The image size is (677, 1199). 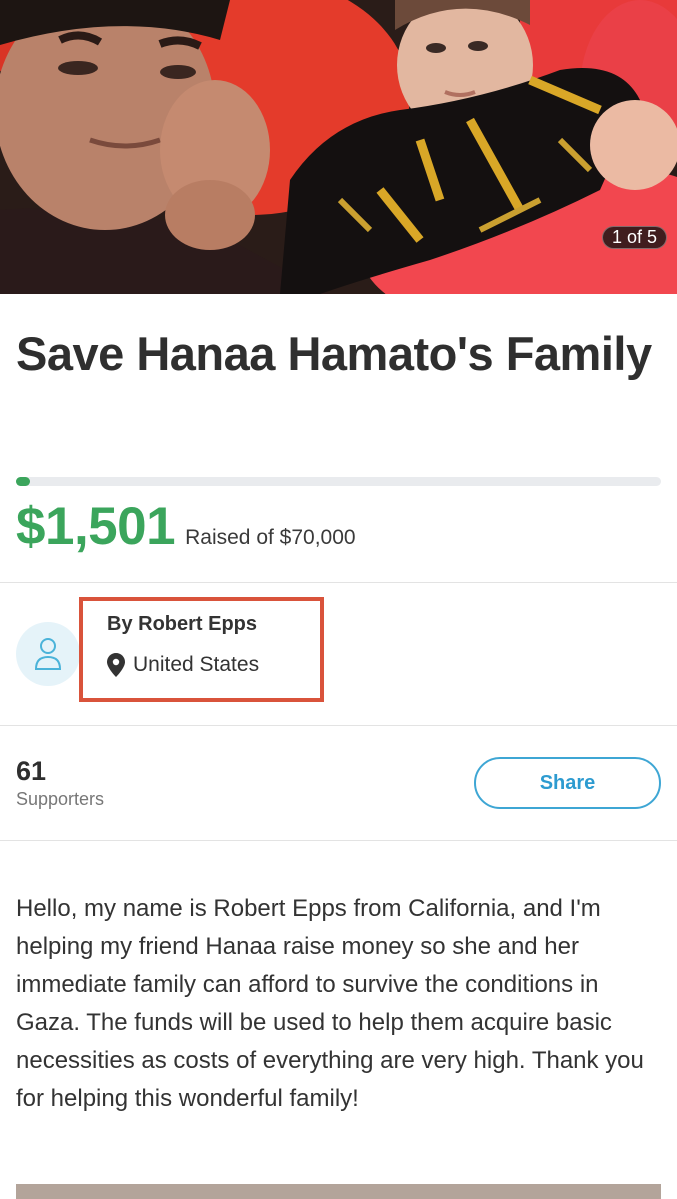 What do you see at coordinates (338, 1191) in the screenshot?
I see `next-section-preview` at bounding box center [338, 1191].